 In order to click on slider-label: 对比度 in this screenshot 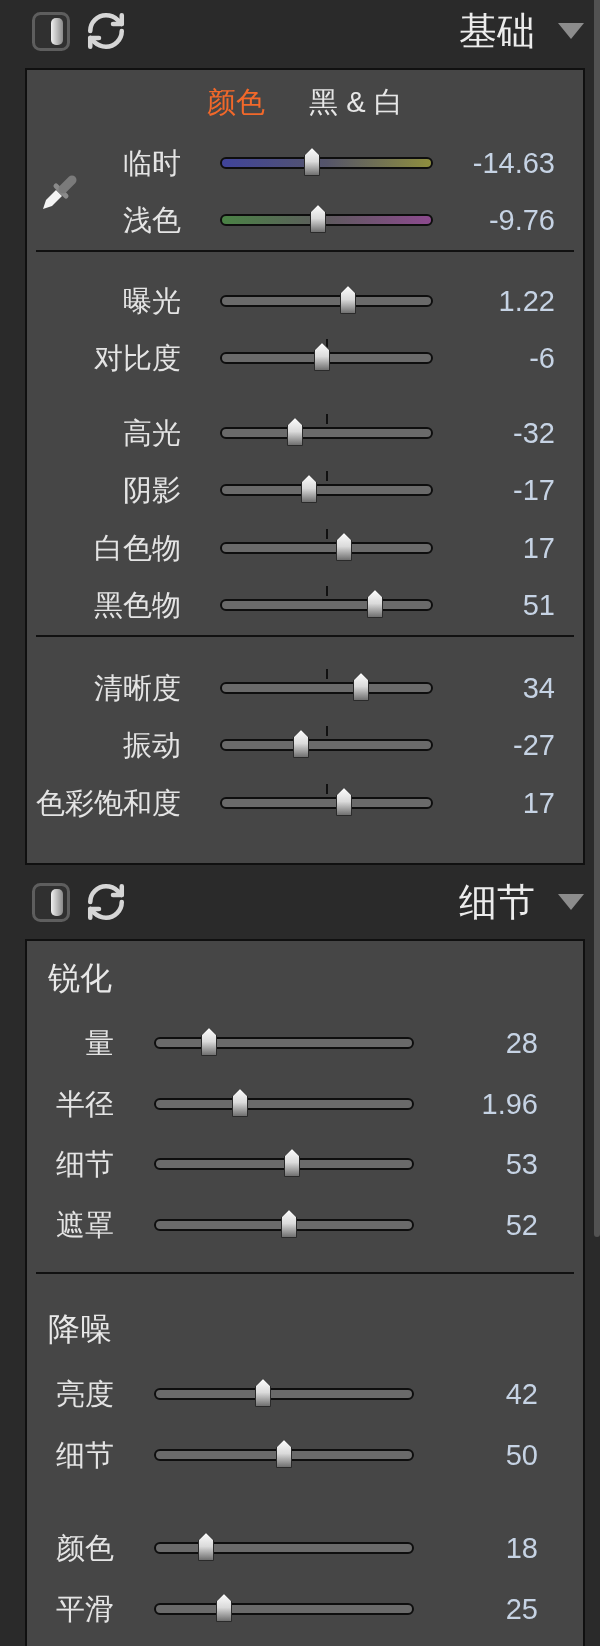, I will do `click(137, 358)`.